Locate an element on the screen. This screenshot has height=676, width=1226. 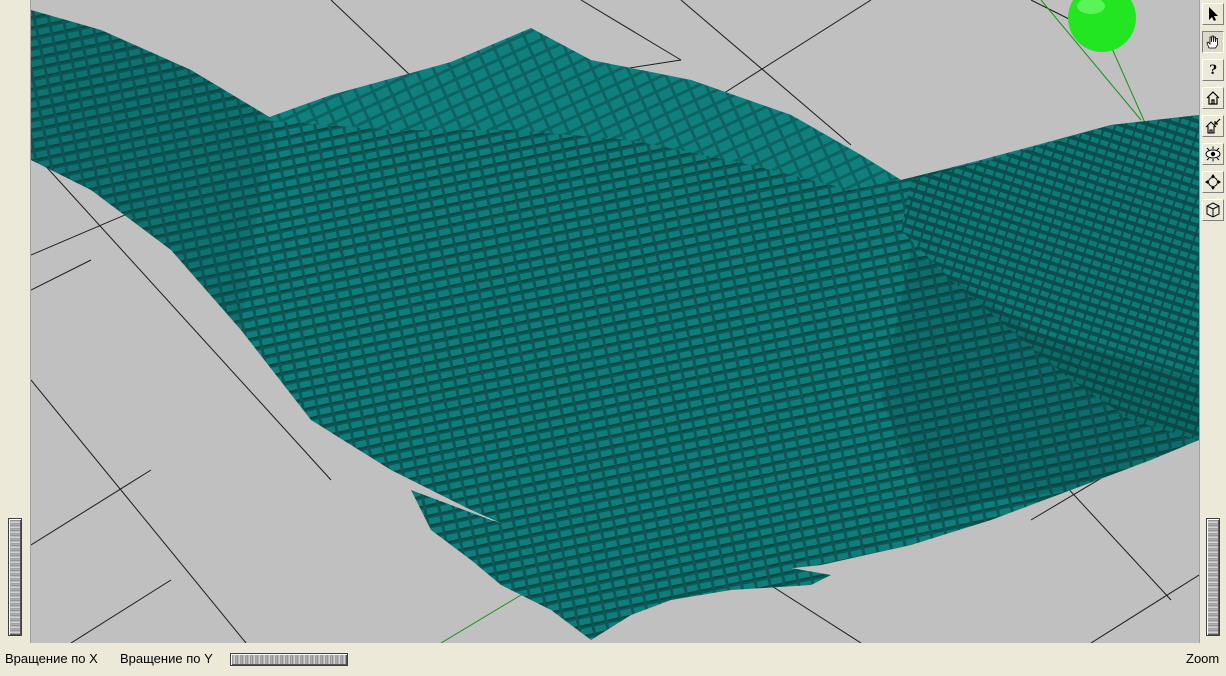
projection-button is located at coordinates (1213, 210).